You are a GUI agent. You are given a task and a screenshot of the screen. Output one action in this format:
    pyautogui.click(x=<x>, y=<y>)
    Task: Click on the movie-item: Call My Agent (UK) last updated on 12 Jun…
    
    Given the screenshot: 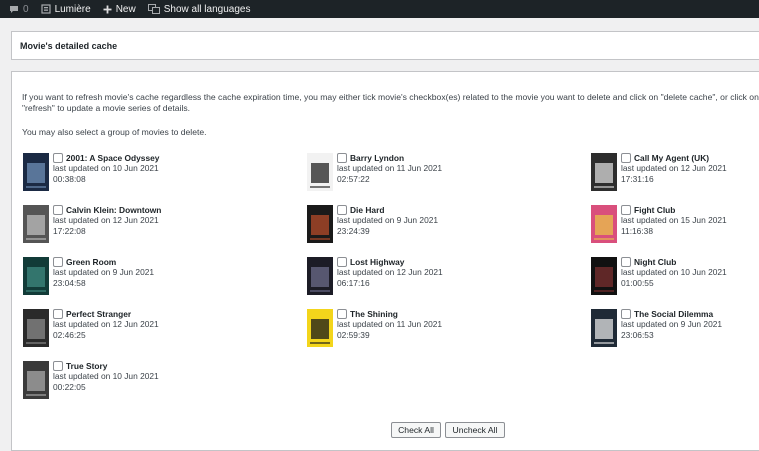 What is the action you would take?
    pyautogui.click(x=675, y=173)
    